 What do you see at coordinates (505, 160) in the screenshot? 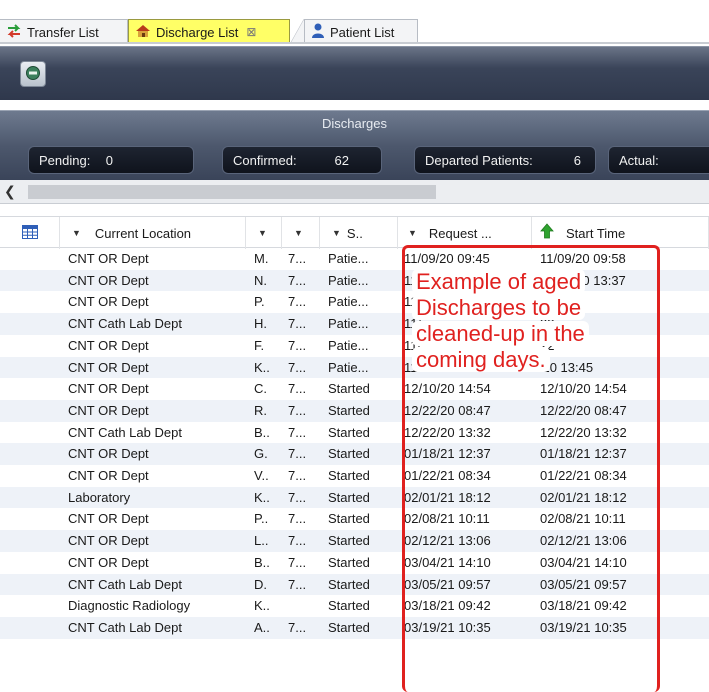
I see `departed-patients-counter: Departed Patients: 6` at bounding box center [505, 160].